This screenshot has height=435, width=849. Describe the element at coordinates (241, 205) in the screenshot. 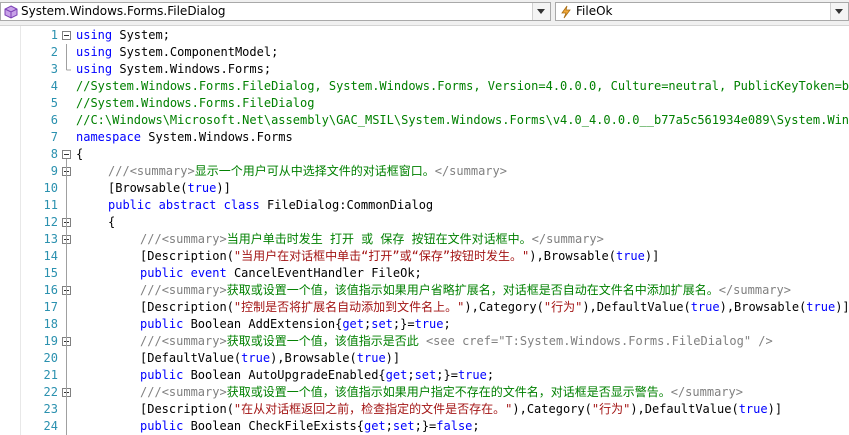

I see `code-token: class` at that location.